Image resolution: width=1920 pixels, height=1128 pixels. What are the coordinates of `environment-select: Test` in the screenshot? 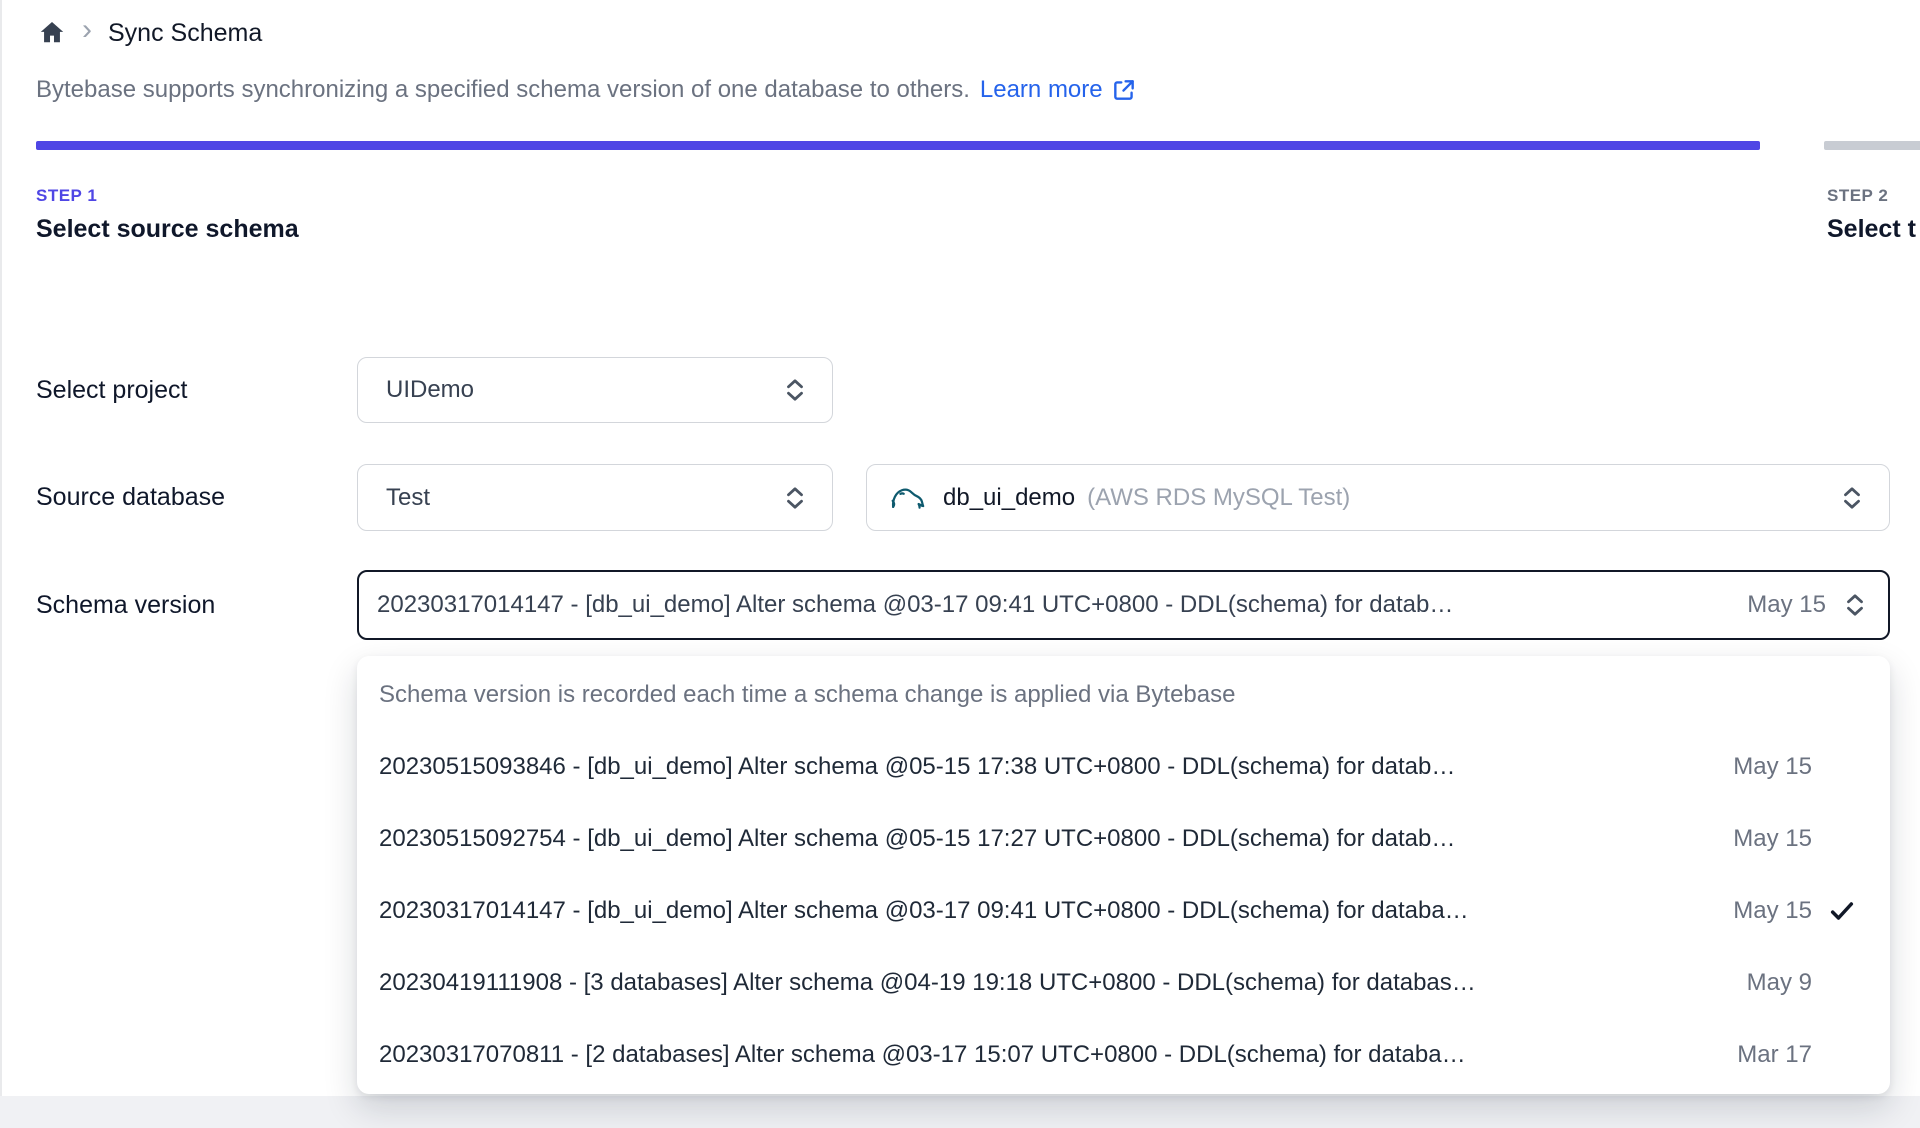 It's located at (595, 497).